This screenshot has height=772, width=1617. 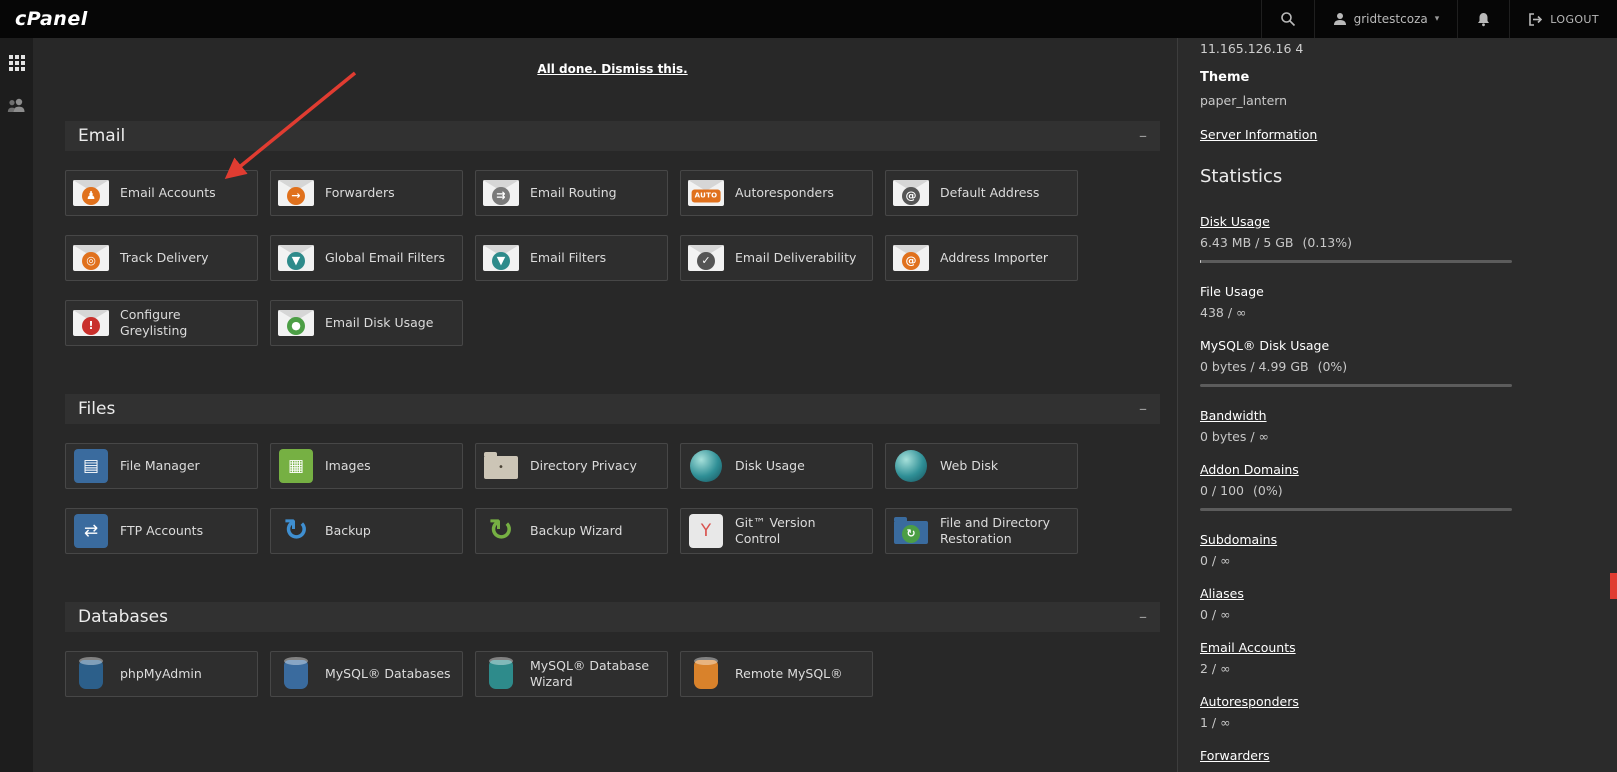 I want to click on app-card-label: Email Disk Usage, so click(x=379, y=323).